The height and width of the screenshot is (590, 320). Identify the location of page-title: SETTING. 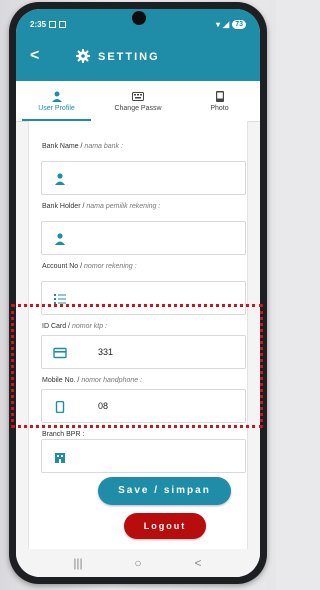
(129, 57).